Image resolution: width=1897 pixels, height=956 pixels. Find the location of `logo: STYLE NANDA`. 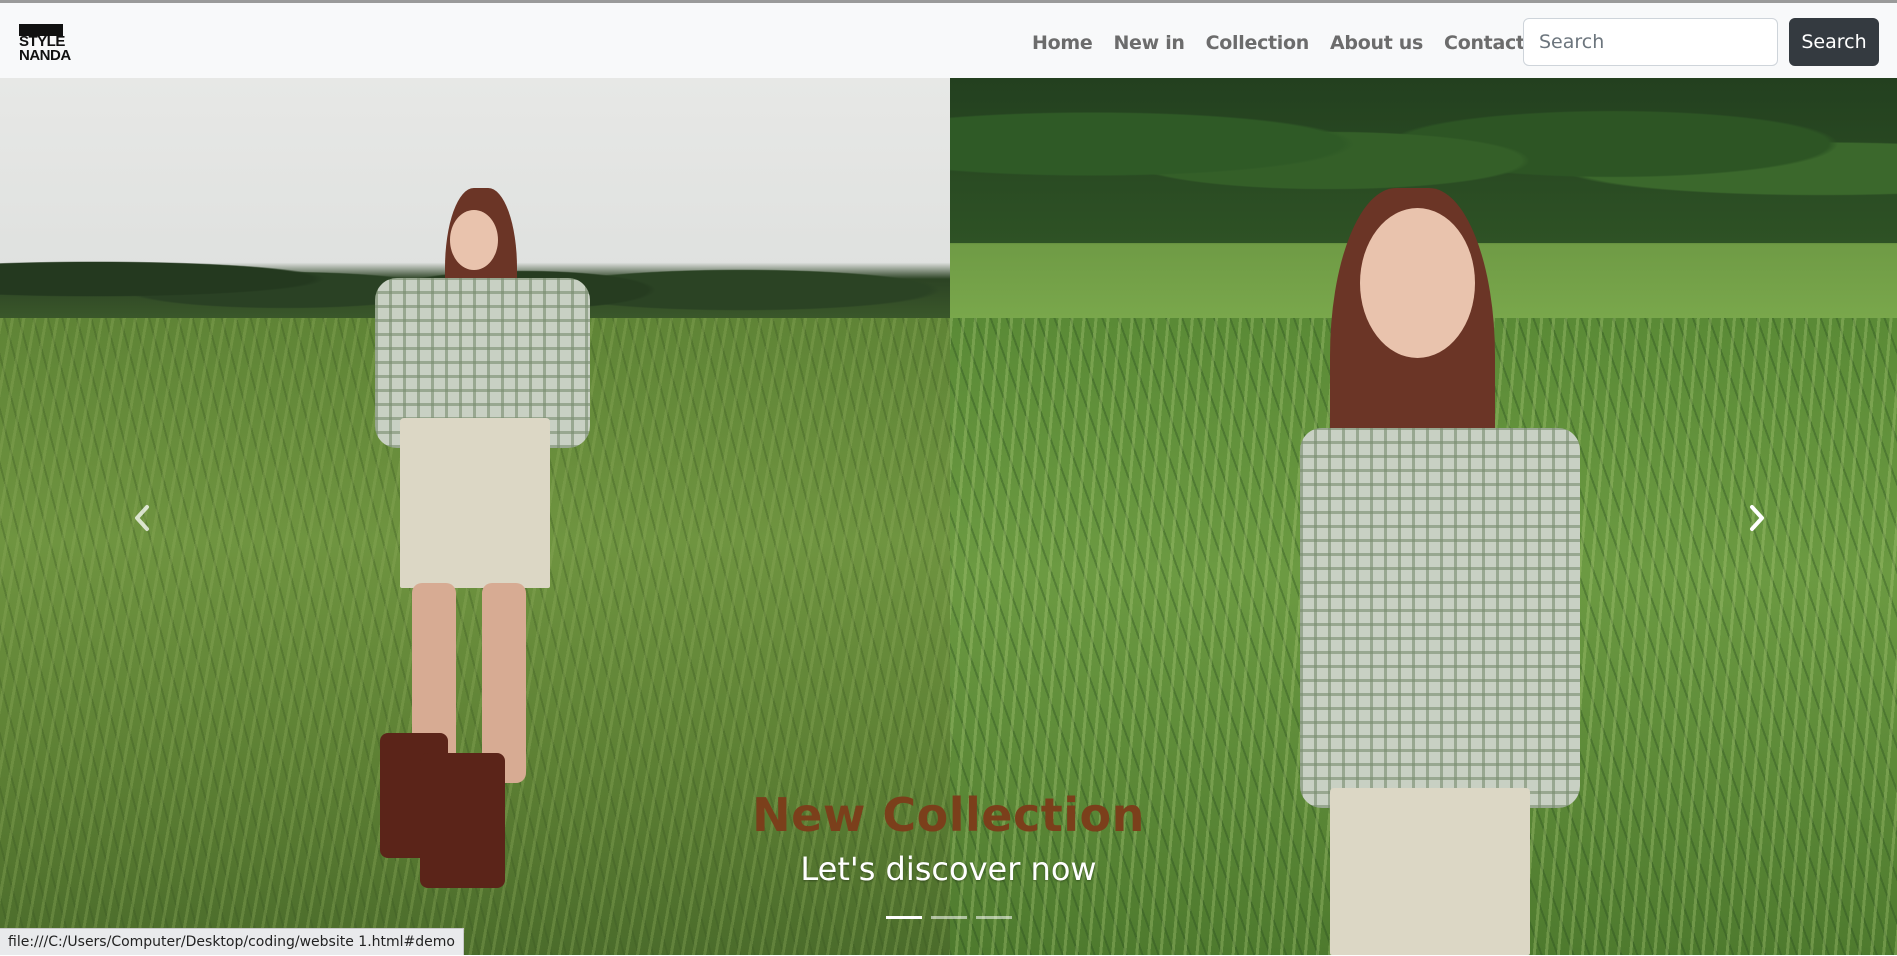

logo: STYLE NANDA is located at coordinates (51, 44).